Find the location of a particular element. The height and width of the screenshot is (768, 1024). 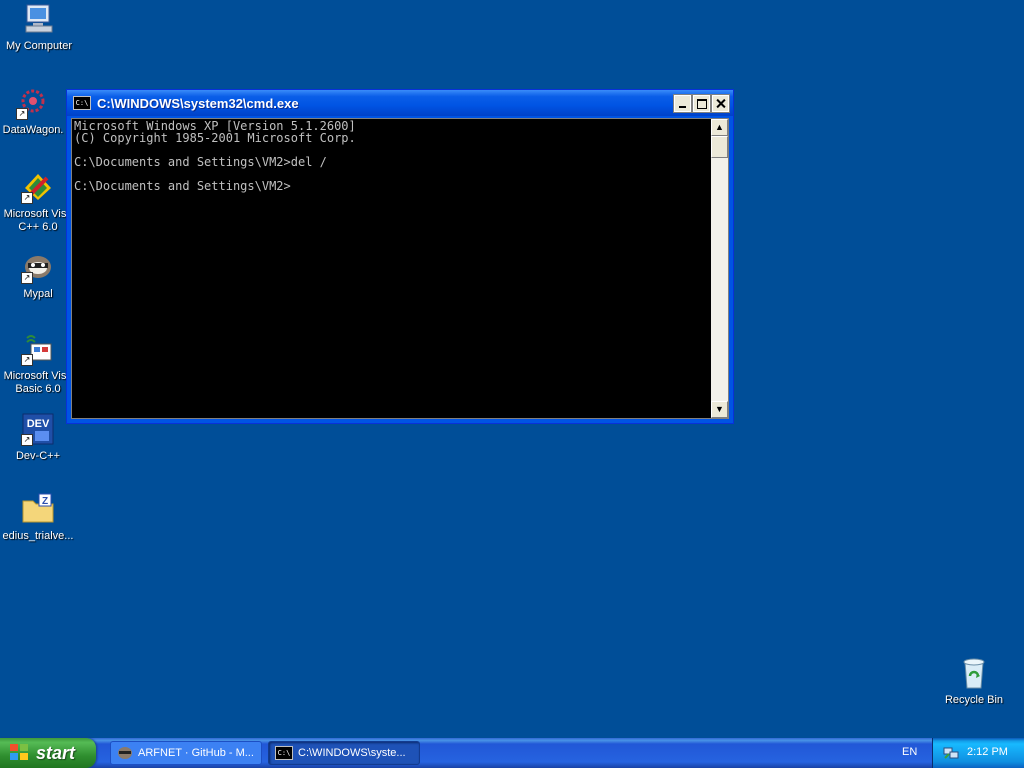

desktop-icon-my-computer: My Computer is located at coordinates (39, 27).